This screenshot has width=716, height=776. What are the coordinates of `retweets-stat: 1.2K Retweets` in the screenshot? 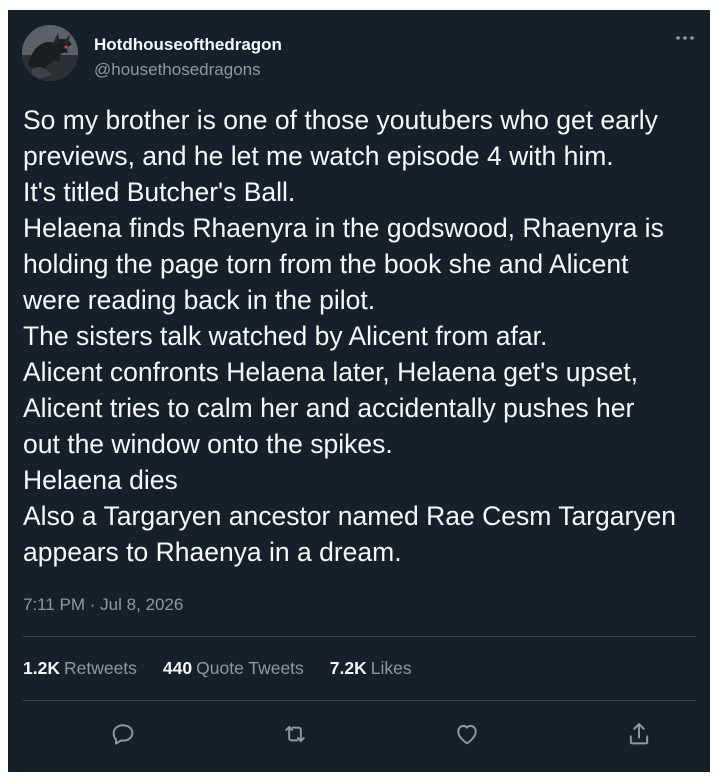 It's located at (80, 668).